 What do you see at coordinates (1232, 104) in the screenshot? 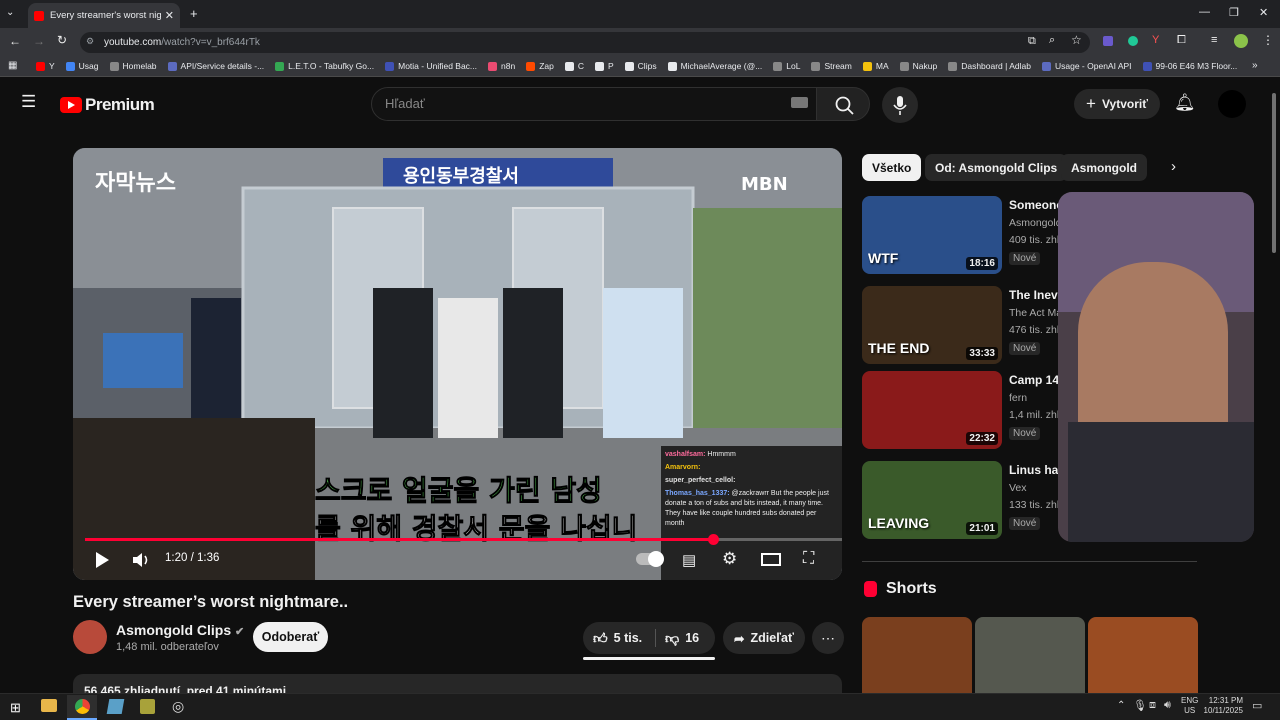
I see `account-avatar` at bounding box center [1232, 104].